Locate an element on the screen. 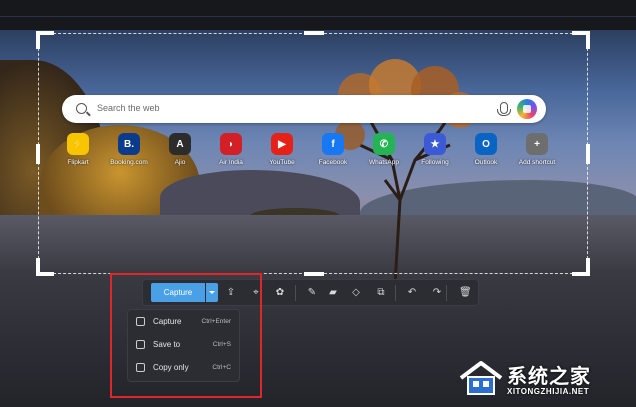 The image size is (636, 407). resize-handle-right is located at coordinates (588, 154).